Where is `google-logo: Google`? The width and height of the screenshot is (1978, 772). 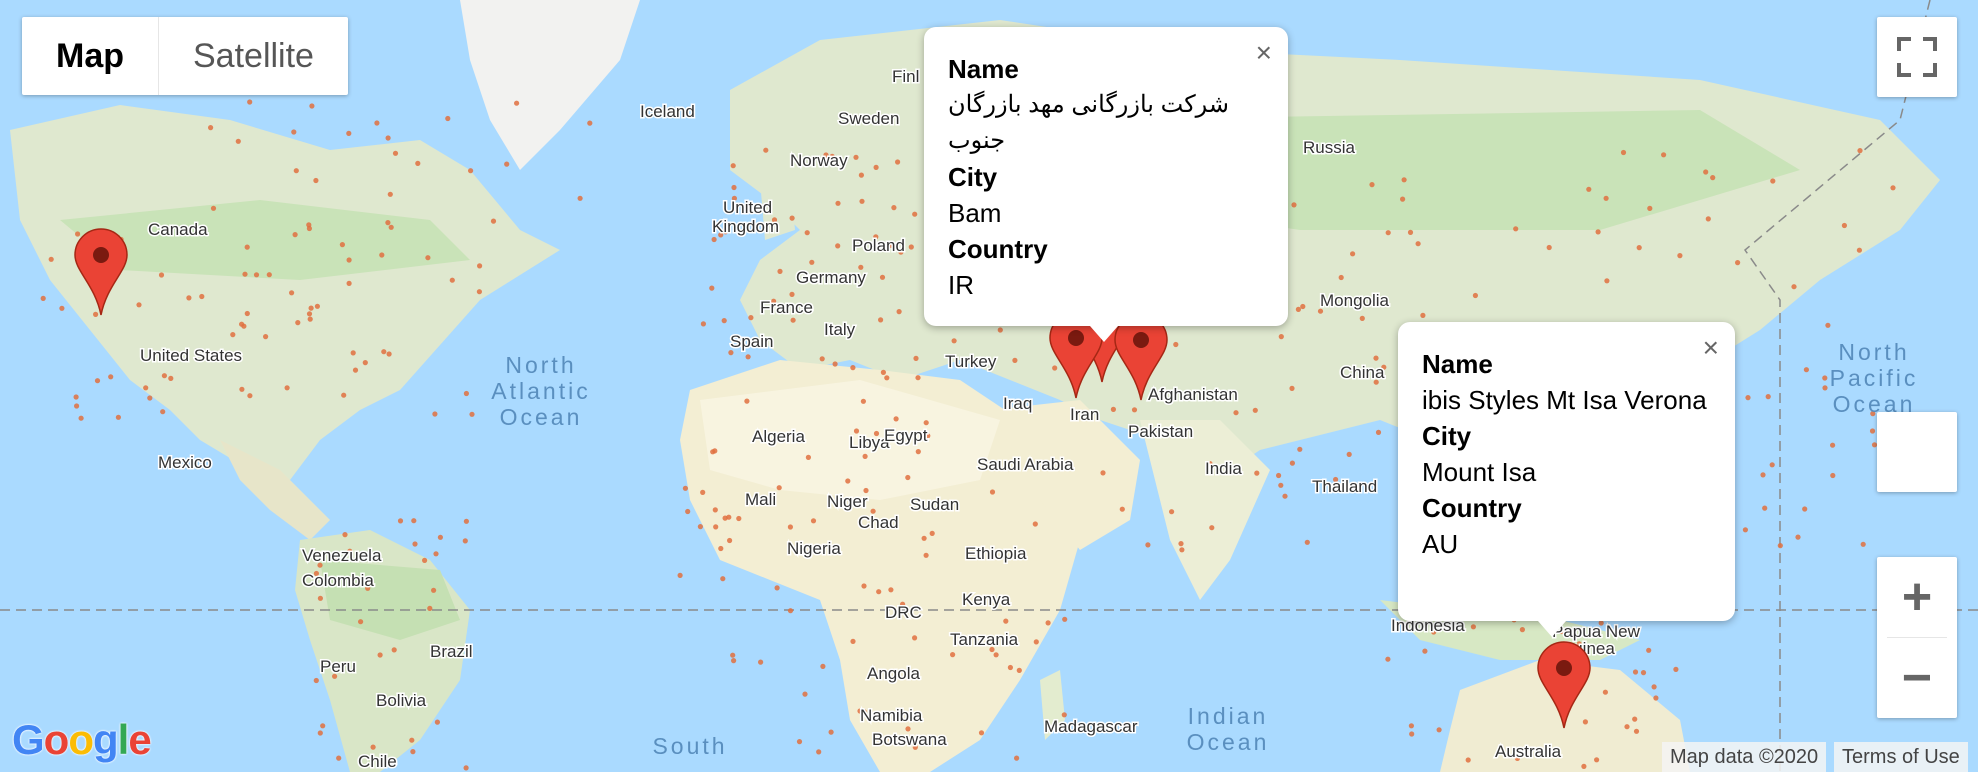
google-logo: Google is located at coordinates (82, 740).